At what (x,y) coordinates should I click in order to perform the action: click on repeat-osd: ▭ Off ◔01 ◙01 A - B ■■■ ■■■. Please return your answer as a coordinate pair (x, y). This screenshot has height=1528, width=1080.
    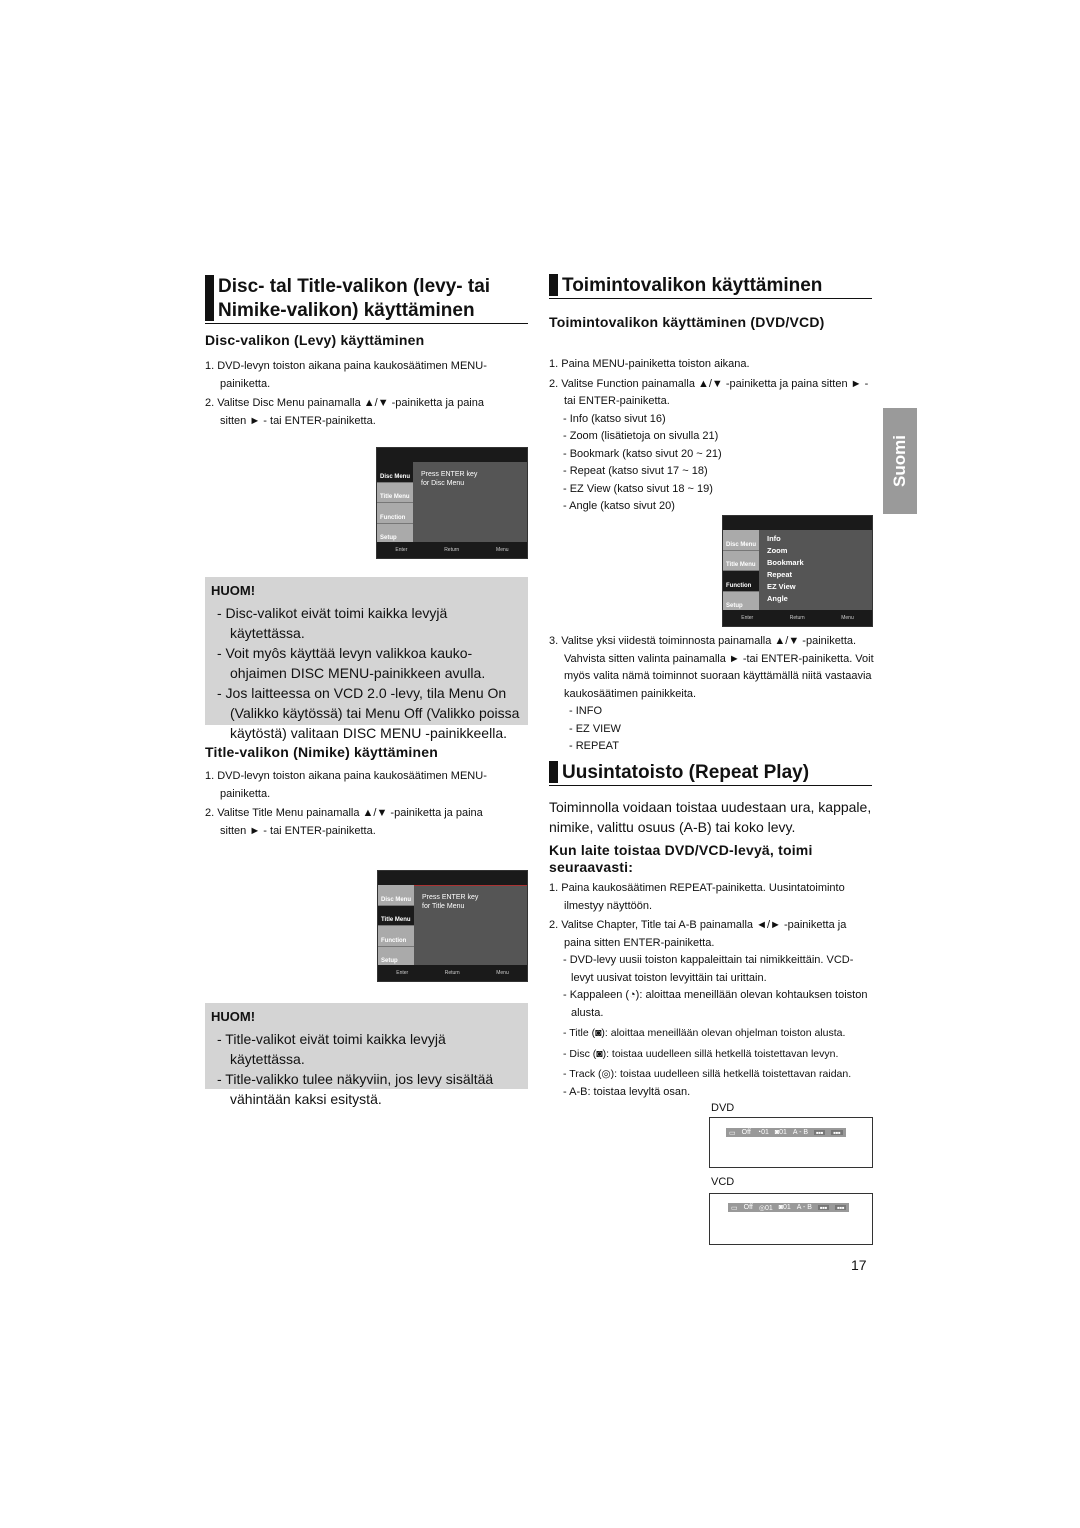
    Looking at the image, I should click on (786, 1132).